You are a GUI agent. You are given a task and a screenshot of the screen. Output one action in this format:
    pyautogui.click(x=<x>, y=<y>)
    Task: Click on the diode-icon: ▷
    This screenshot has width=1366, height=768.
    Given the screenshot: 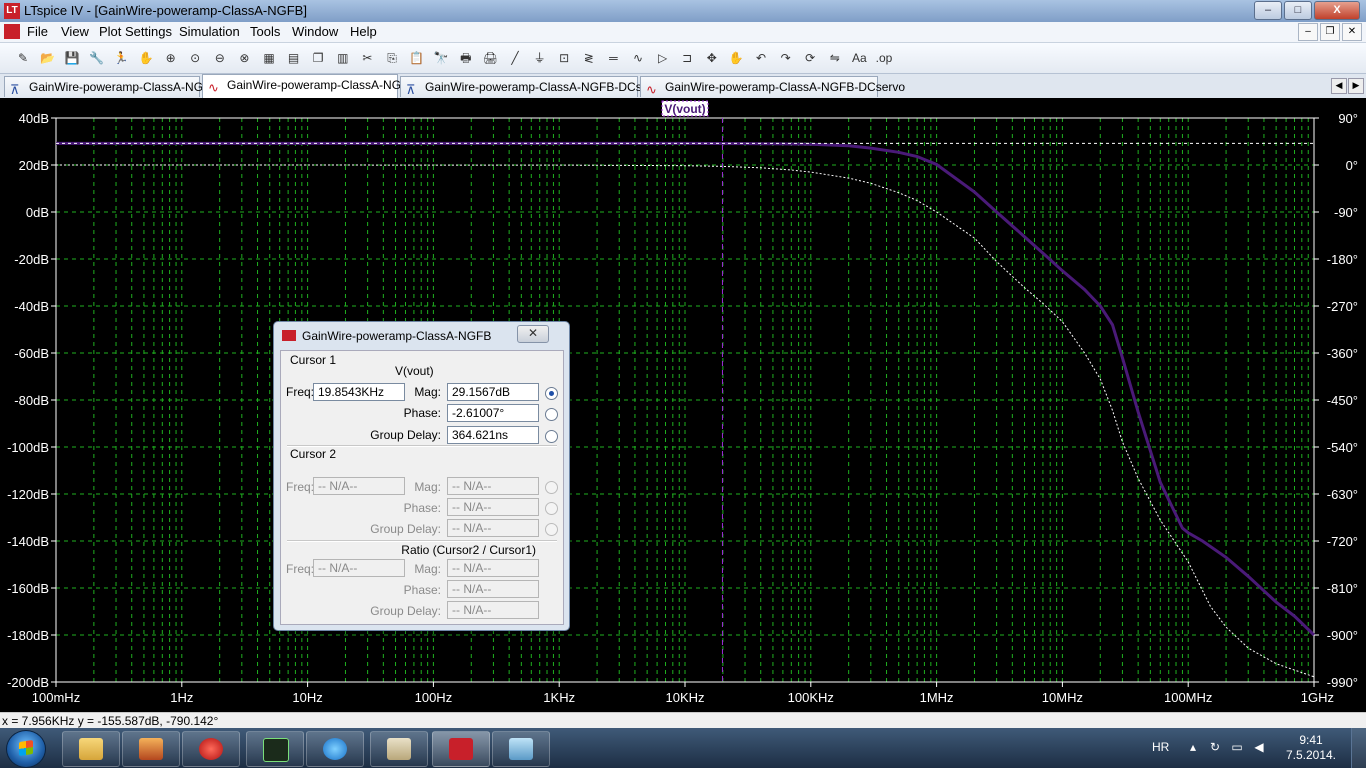 What is the action you would take?
    pyautogui.click(x=663, y=58)
    